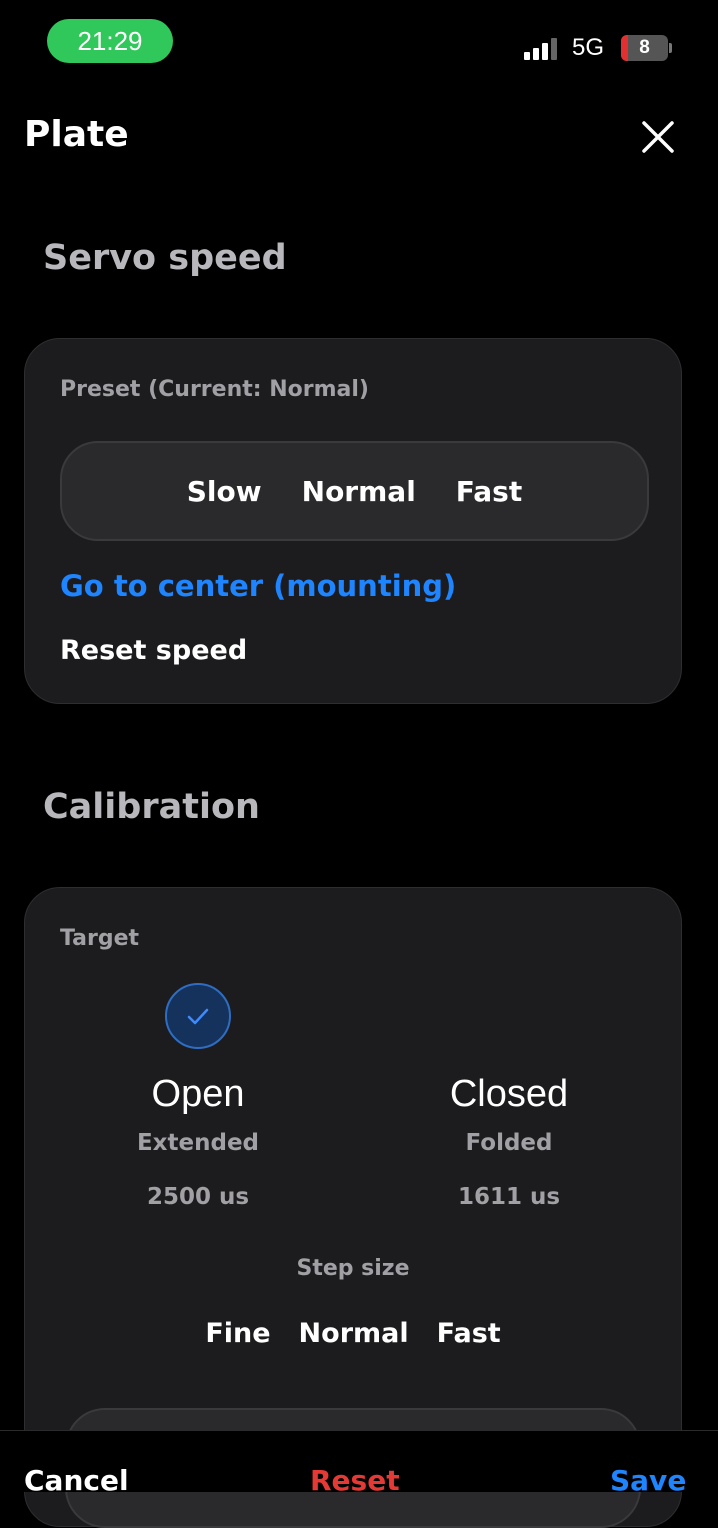 The width and height of the screenshot is (718, 1528). What do you see at coordinates (76, 134) in the screenshot?
I see `page-title: Plate` at bounding box center [76, 134].